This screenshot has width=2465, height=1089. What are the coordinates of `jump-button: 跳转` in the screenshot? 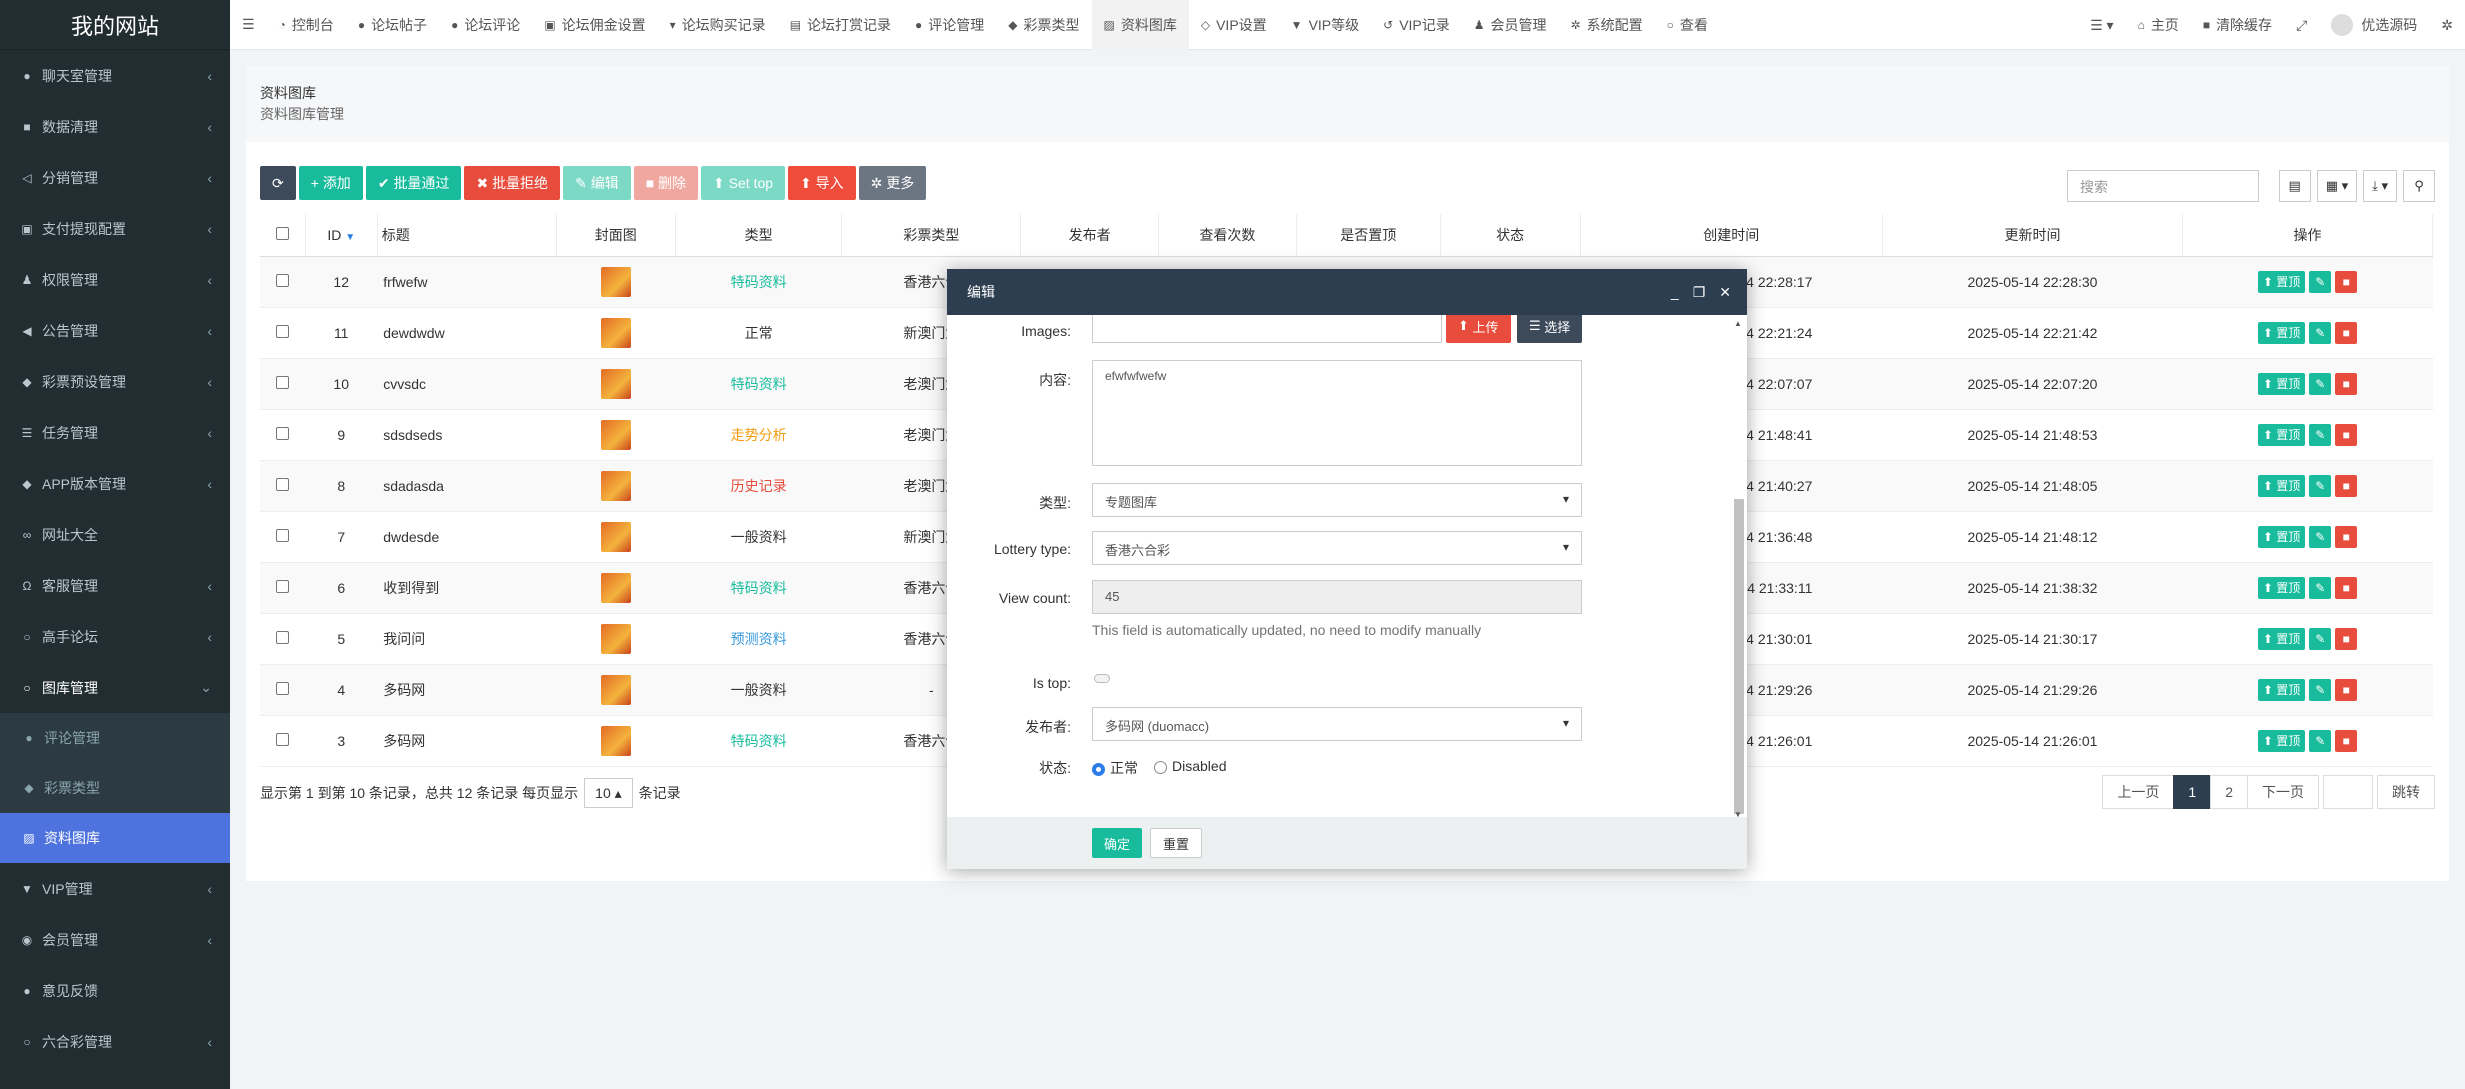 It's located at (2406, 792).